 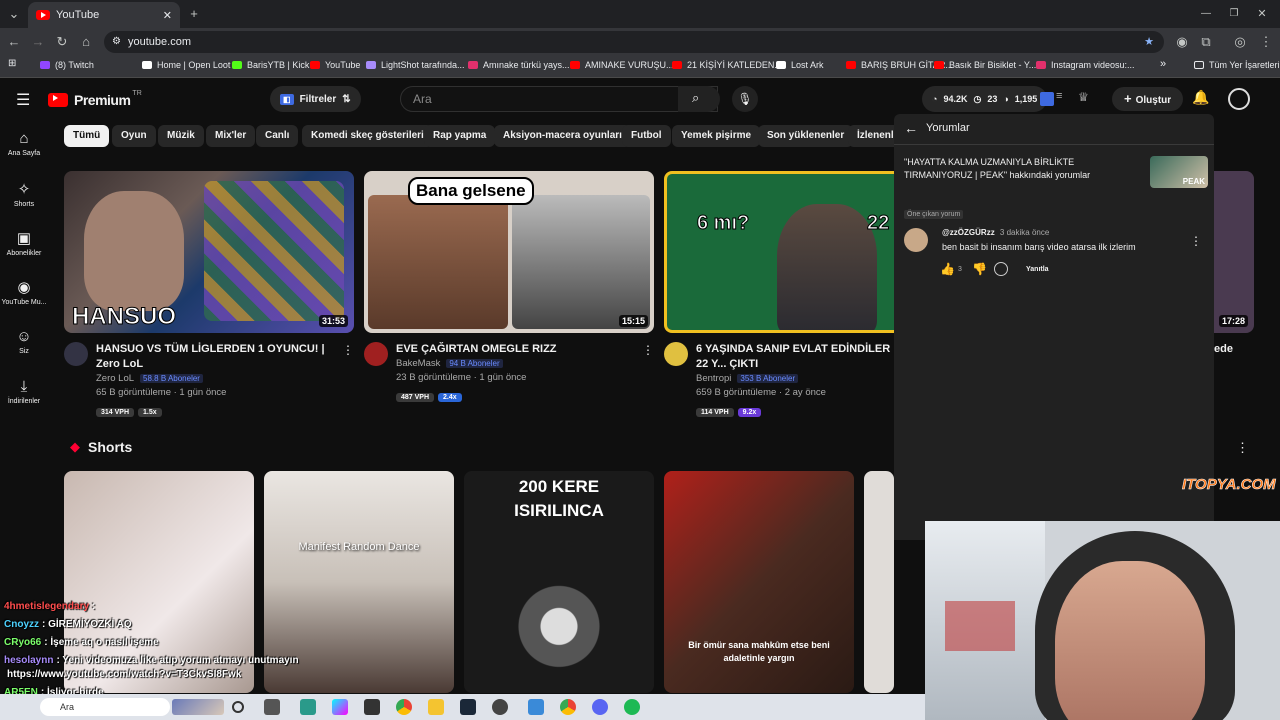 I want to click on filter-chip: Yemek pişirme, so click(x=716, y=136).